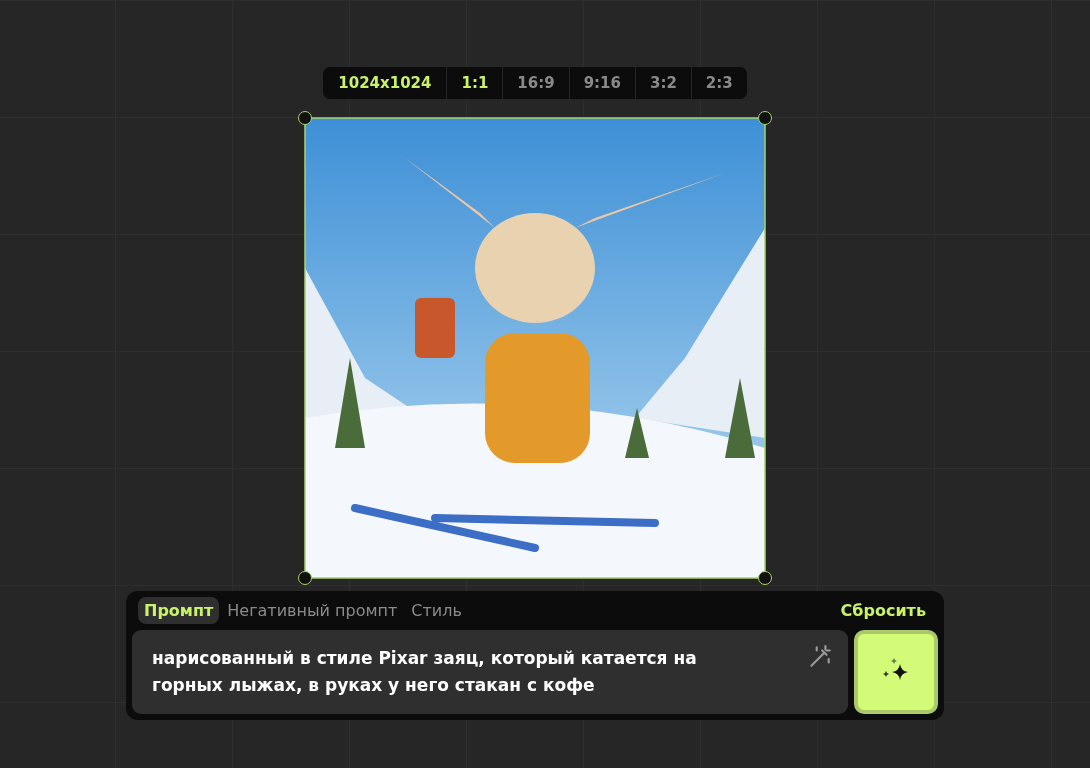 The width and height of the screenshot is (1090, 768). Describe the element at coordinates (179, 610) in the screenshot. I see `prompt-tab: Промпт` at that location.